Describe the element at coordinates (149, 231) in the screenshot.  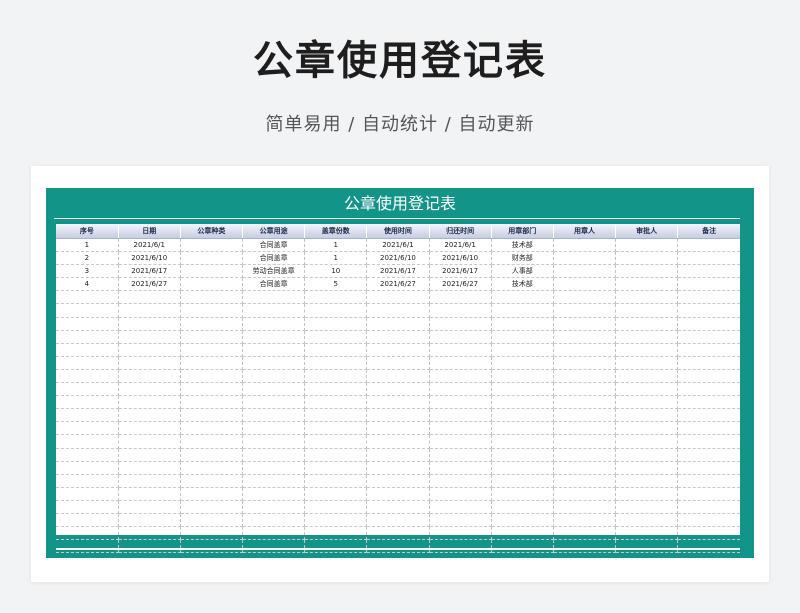
I see `column-header-date: 日期` at that location.